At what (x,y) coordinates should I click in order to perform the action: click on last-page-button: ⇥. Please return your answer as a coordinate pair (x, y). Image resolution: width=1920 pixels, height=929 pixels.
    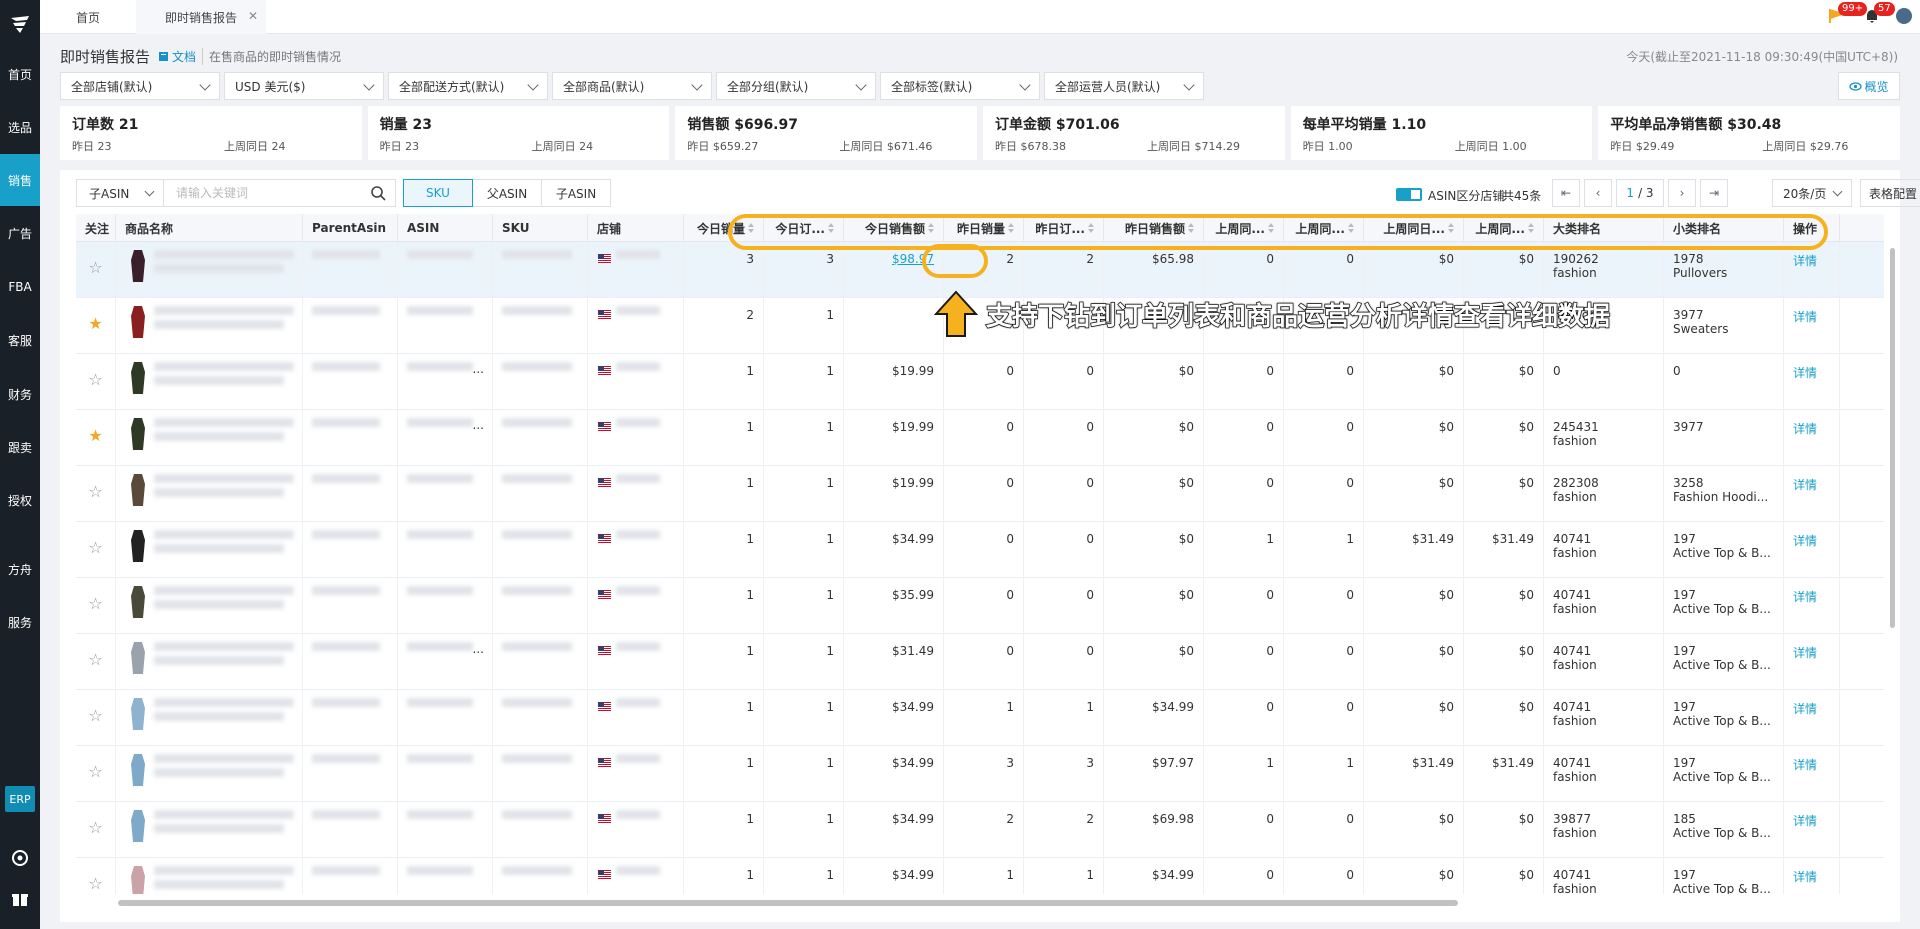
    Looking at the image, I should click on (1714, 193).